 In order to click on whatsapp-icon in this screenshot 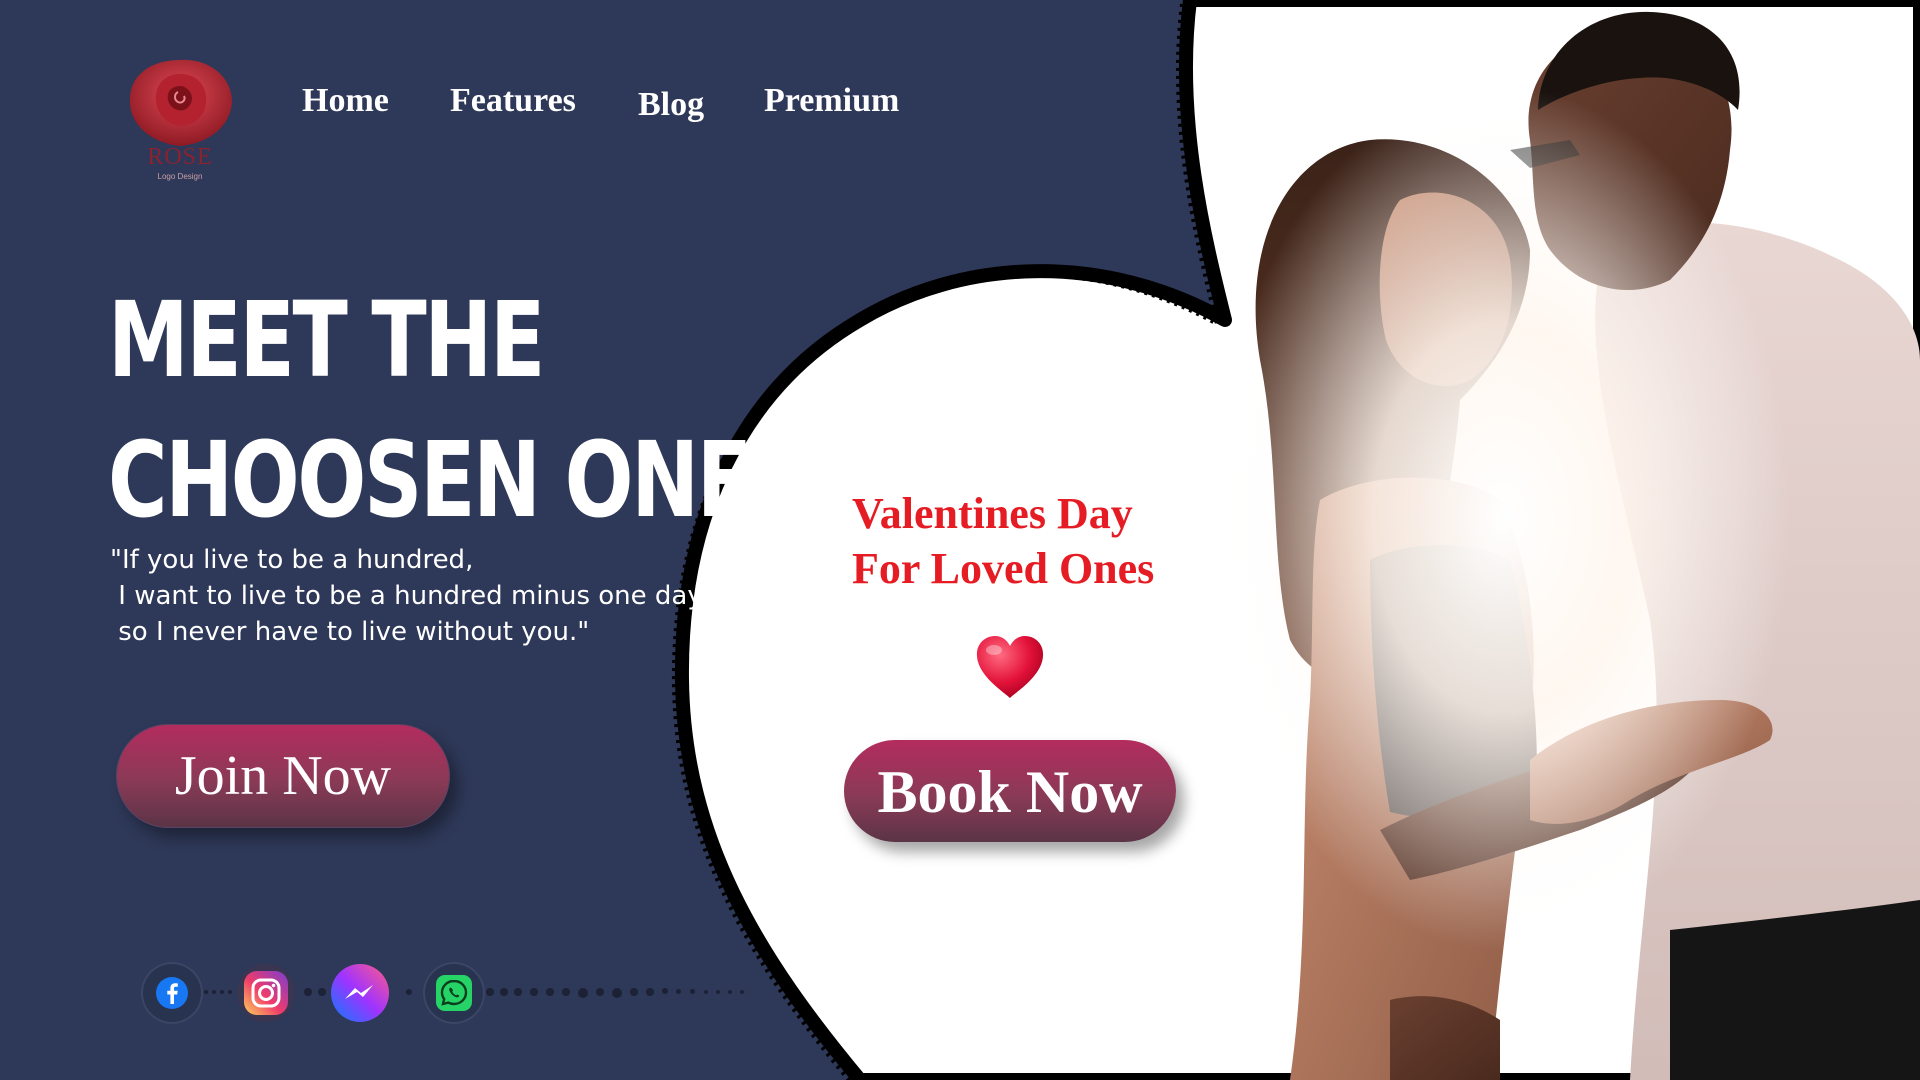, I will do `click(454, 993)`.